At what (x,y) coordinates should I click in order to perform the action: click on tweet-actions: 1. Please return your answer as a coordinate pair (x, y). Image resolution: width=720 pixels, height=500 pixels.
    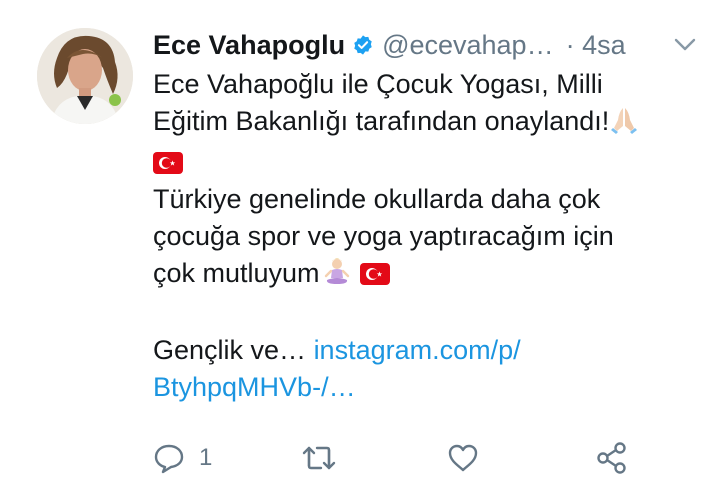
    Looking at the image, I should click on (403, 458).